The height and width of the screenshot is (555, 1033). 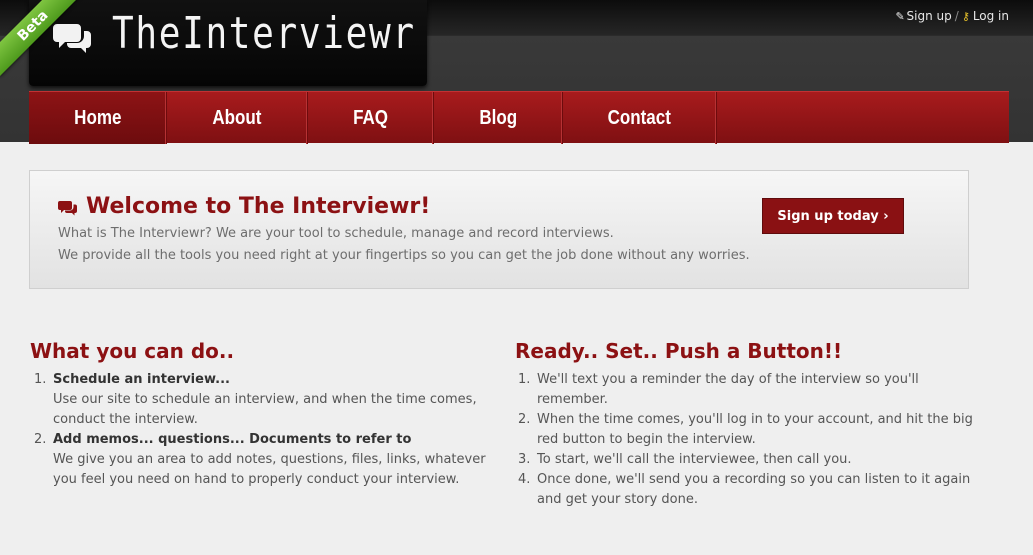 I want to click on nav-blog-label: Blog, so click(x=498, y=117).